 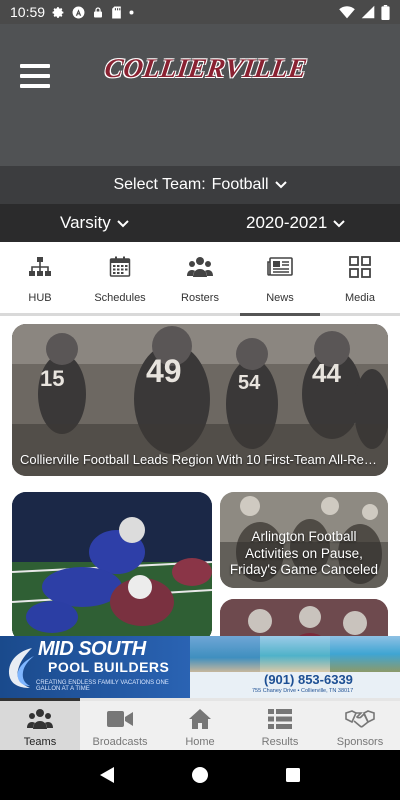 I want to click on a-icon, so click(x=78, y=12).